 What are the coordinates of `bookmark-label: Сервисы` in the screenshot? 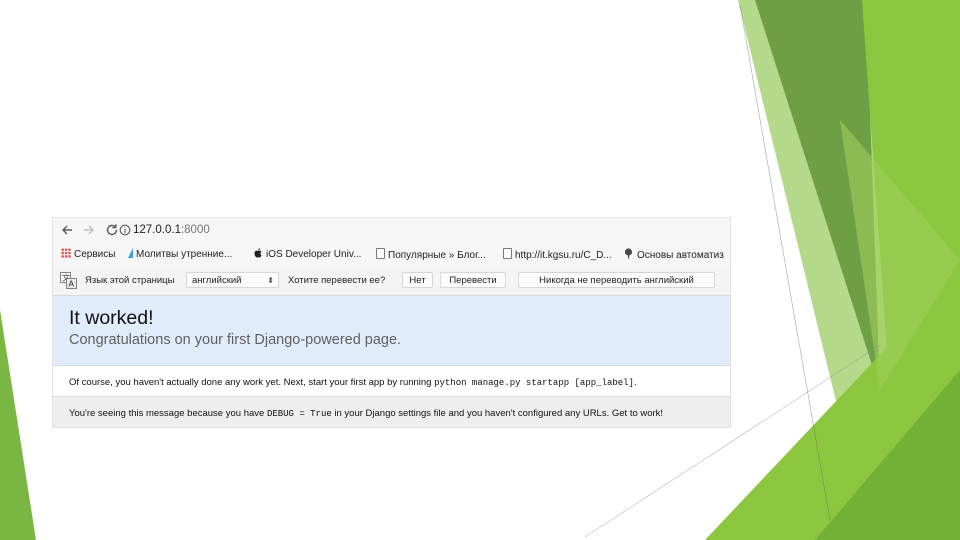 It's located at (95, 254).